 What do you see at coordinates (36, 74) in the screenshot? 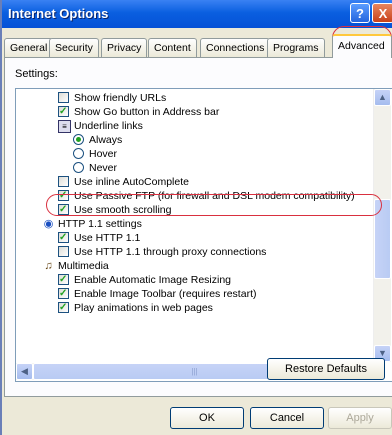
I see `settings-label: Settings:` at bounding box center [36, 74].